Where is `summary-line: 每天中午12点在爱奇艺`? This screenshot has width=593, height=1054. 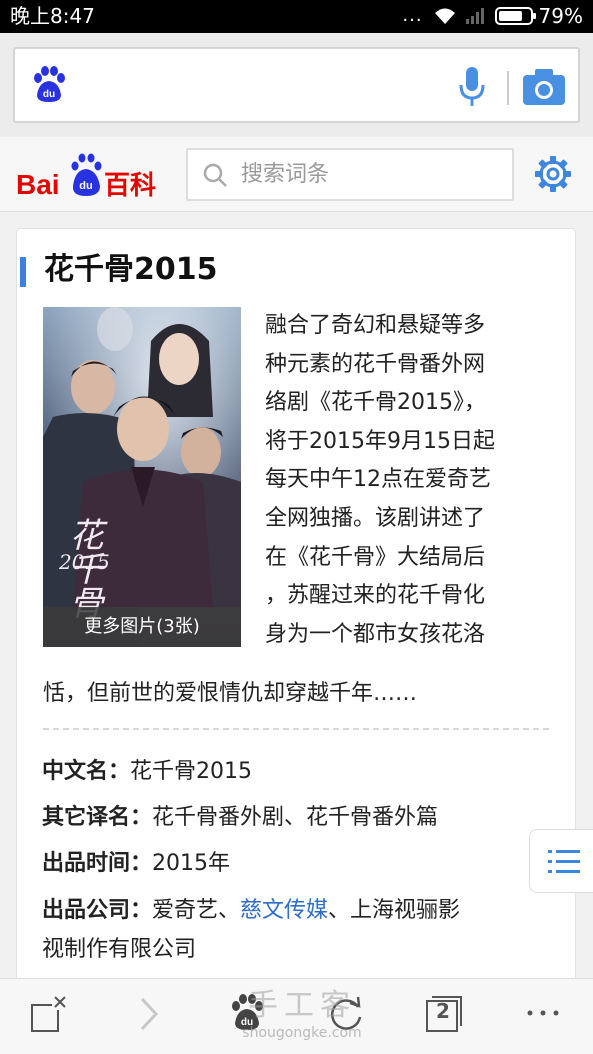 summary-line: 每天中午12点在爱奇艺 is located at coordinates (378, 480).